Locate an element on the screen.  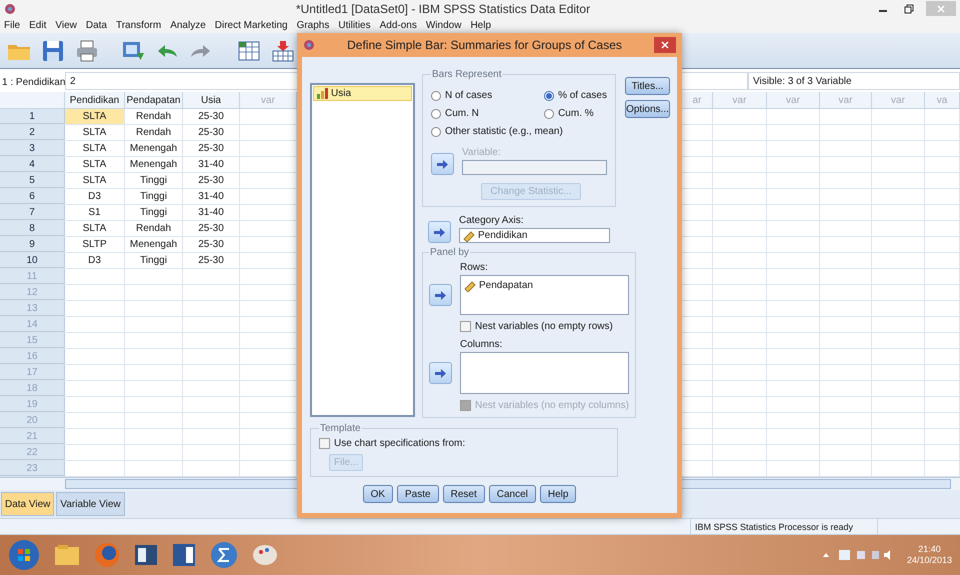
menu-item: Utilities is located at coordinates (354, 25).